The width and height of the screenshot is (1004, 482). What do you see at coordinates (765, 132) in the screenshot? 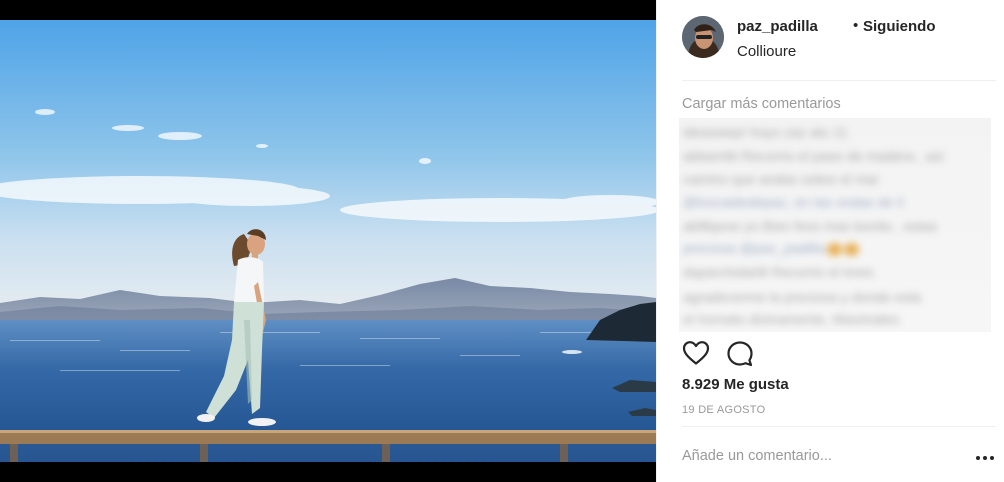
I see `comment-line: ideaswep! hoyo zaz atu 11` at bounding box center [765, 132].